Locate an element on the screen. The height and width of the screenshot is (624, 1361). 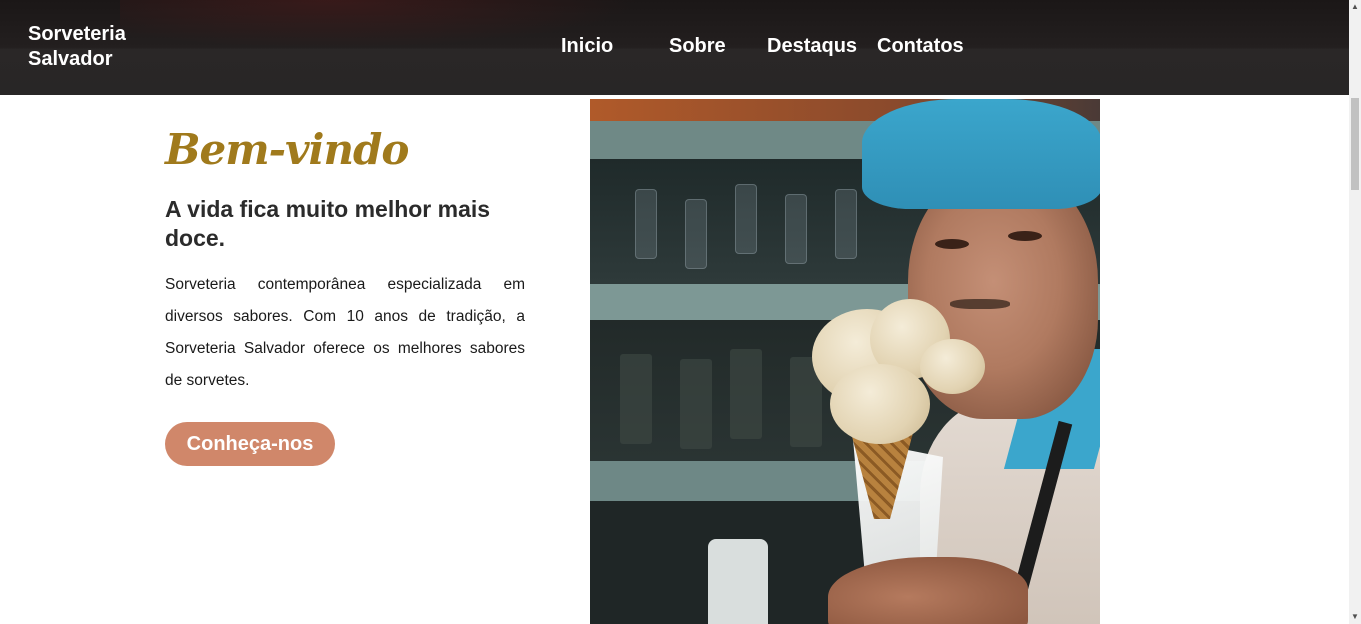
scroll-up-arrow-icon: ▲ is located at coordinates (1355, 7).